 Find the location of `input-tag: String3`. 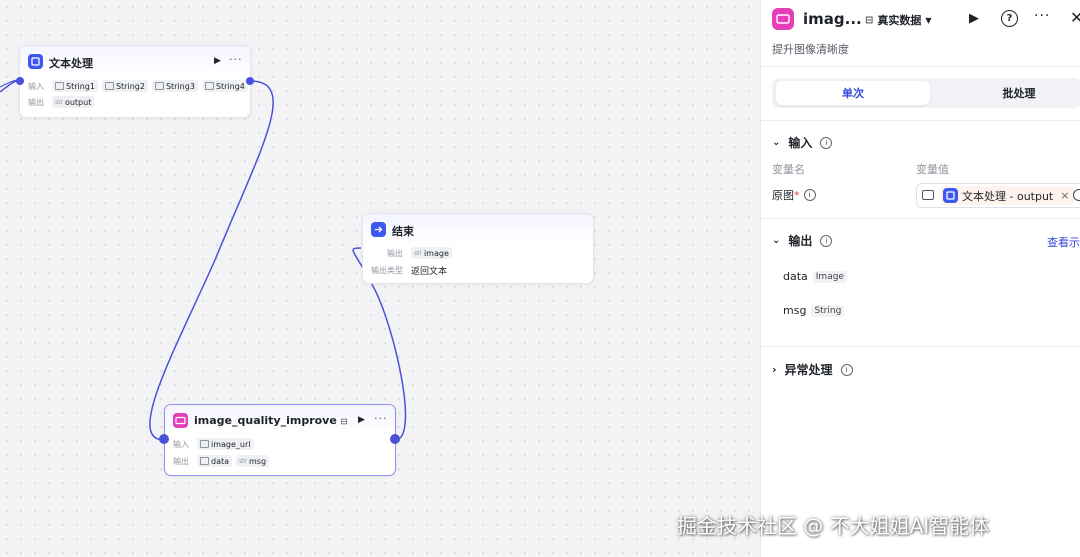

input-tag: String3 is located at coordinates (174, 86).